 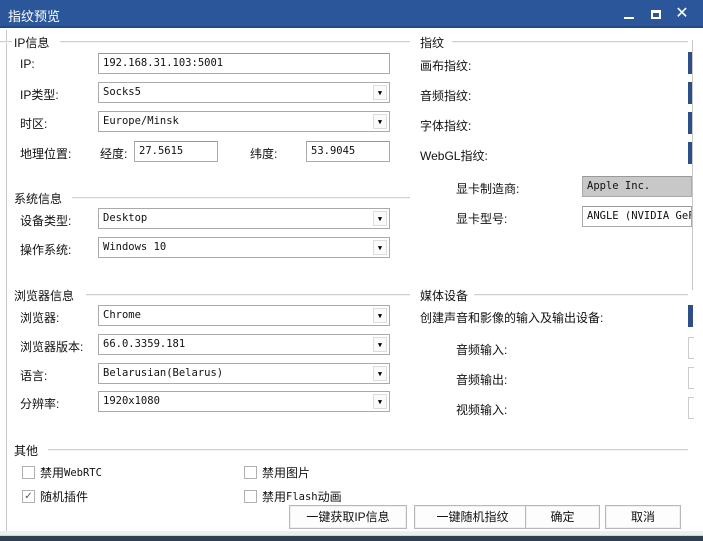 I want to click on audio-output-field, so click(x=691, y=378).